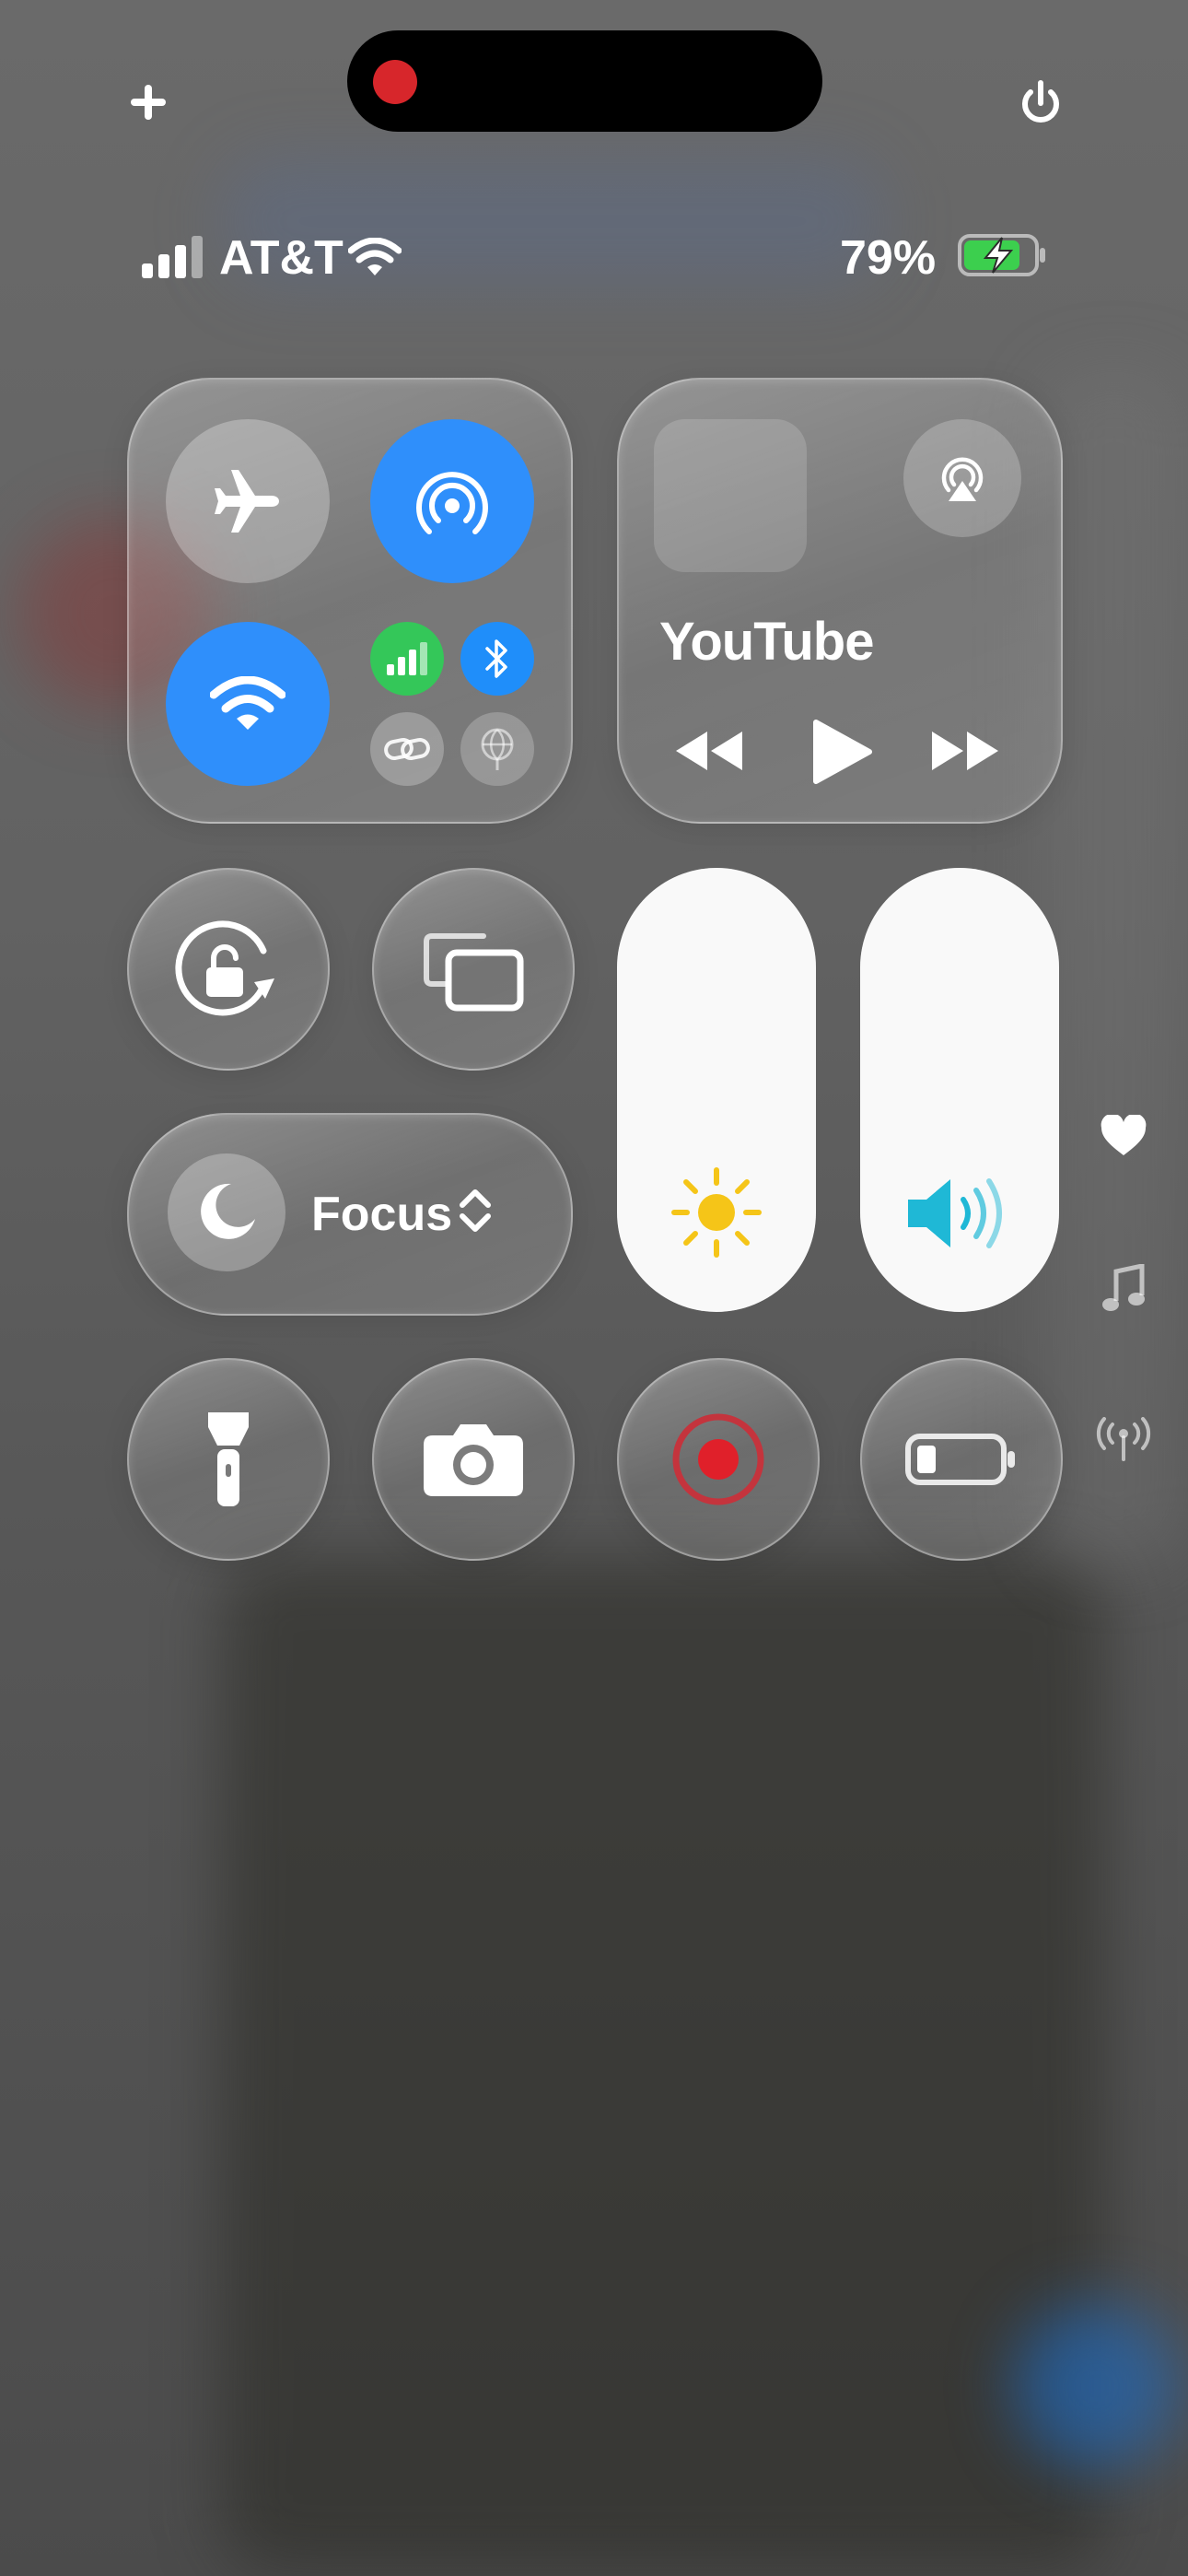 The width and height of the screenshot is (1188, 2576). I want to click on focus-label: Focus, so click(382, 1214).